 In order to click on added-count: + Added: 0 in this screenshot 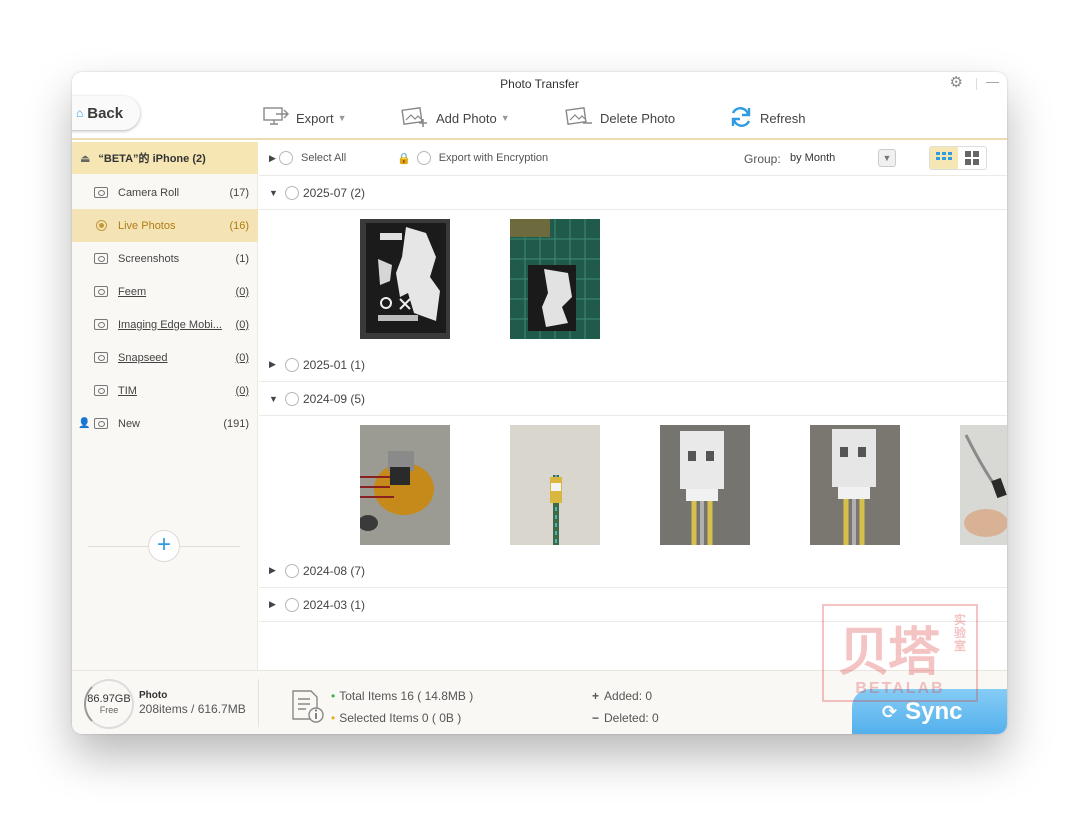, I will do `click(622, 696)`.